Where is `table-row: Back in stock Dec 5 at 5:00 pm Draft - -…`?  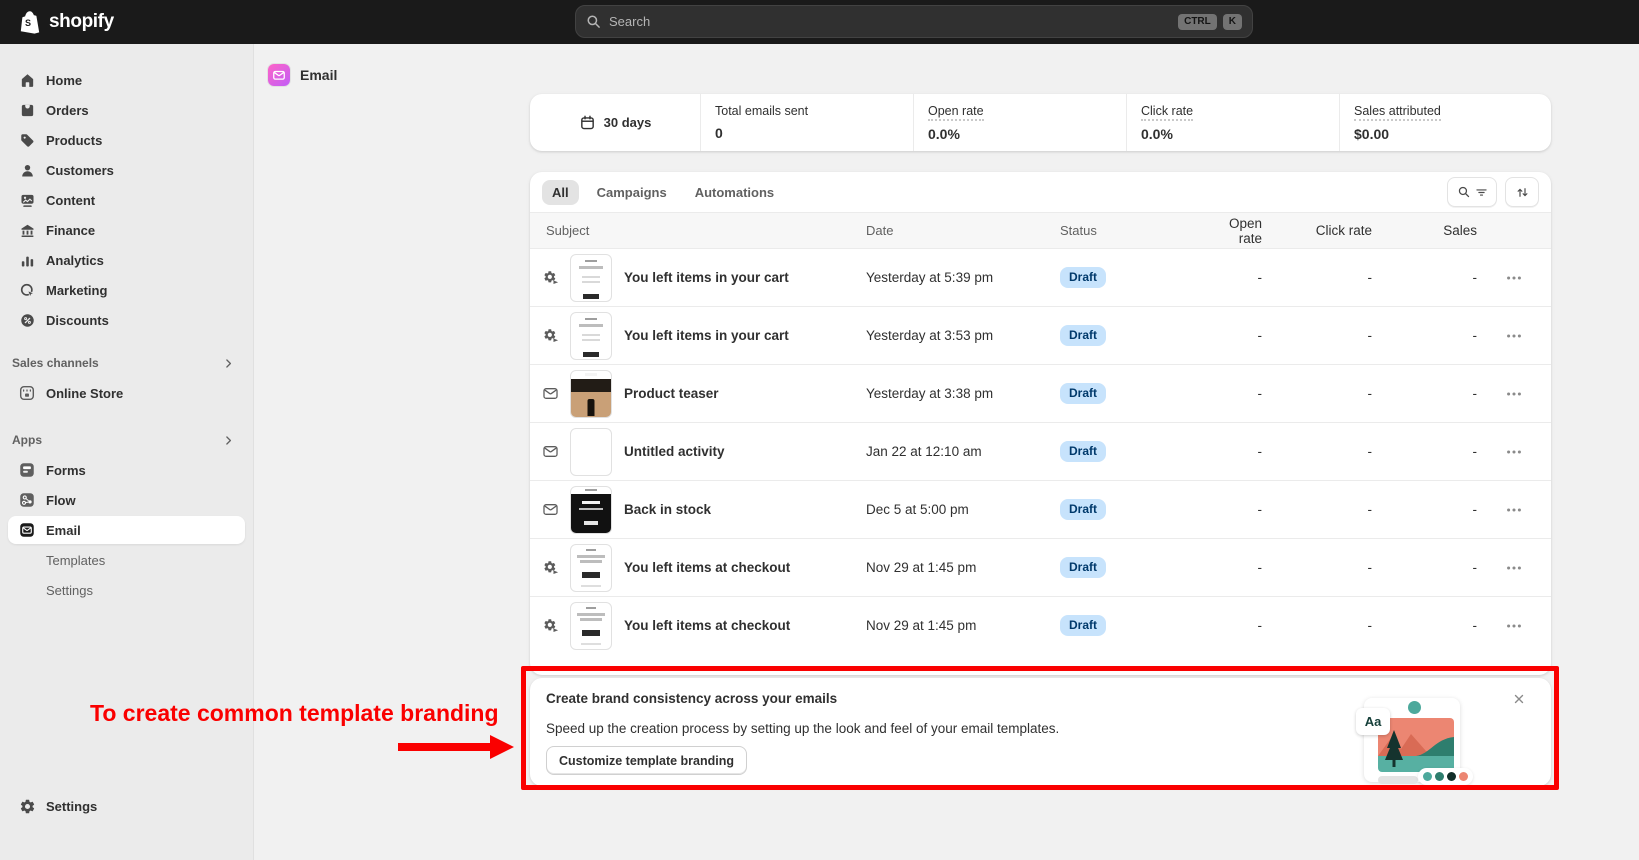
table-row: Back in stock Dec 5 at 5:00 pm Draft - -… is located at coordinates (1040, 510).